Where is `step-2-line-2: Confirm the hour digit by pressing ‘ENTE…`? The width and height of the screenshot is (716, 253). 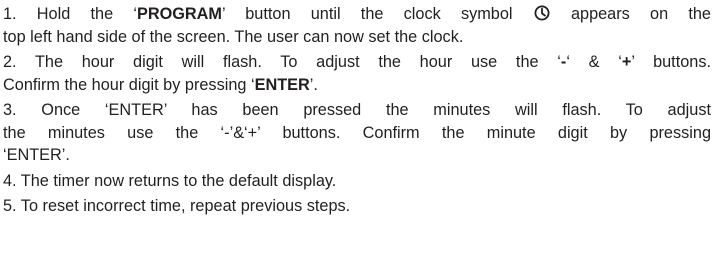 step-2-line-2: Confirm the hour digit by pressing ‘ENTE… is located at coordinates (357, 85).